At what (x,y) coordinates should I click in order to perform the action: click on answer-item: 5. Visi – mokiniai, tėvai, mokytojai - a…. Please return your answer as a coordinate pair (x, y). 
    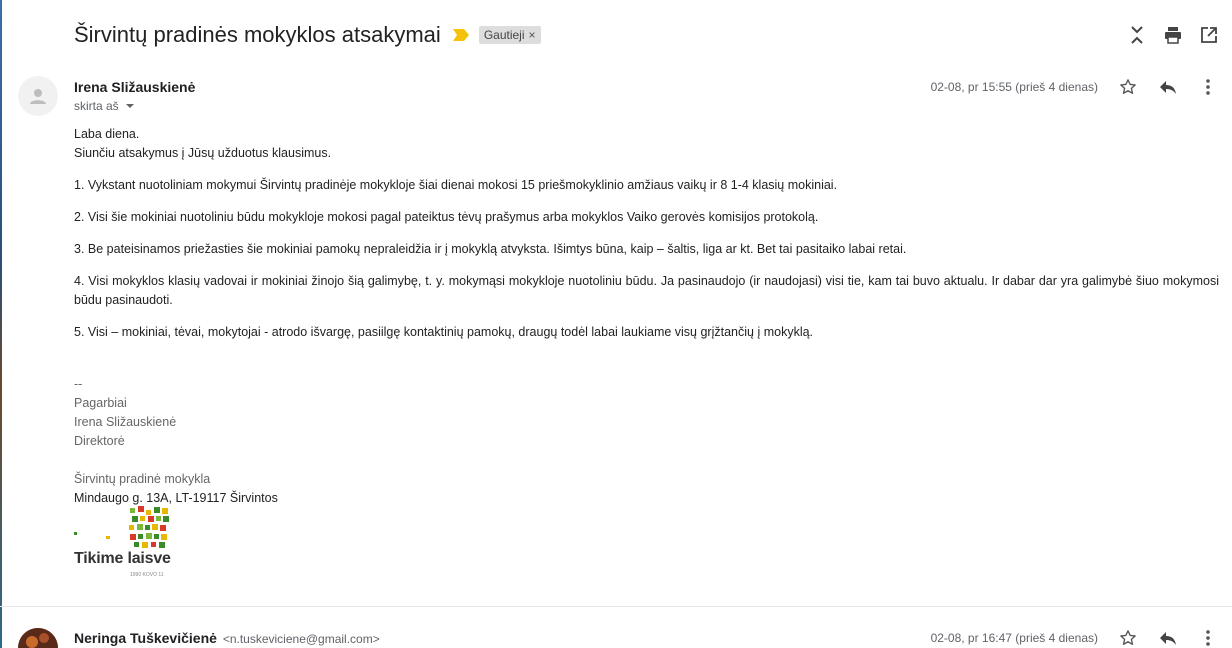
    Looking at the image, I should click on (444, 332).